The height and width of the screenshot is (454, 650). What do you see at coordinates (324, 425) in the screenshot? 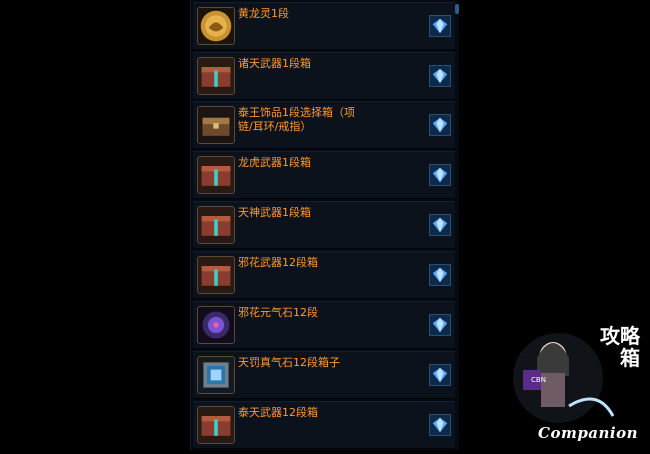
I see `list-item: 泰天武器12段箱` at bounding box center [324, 425].